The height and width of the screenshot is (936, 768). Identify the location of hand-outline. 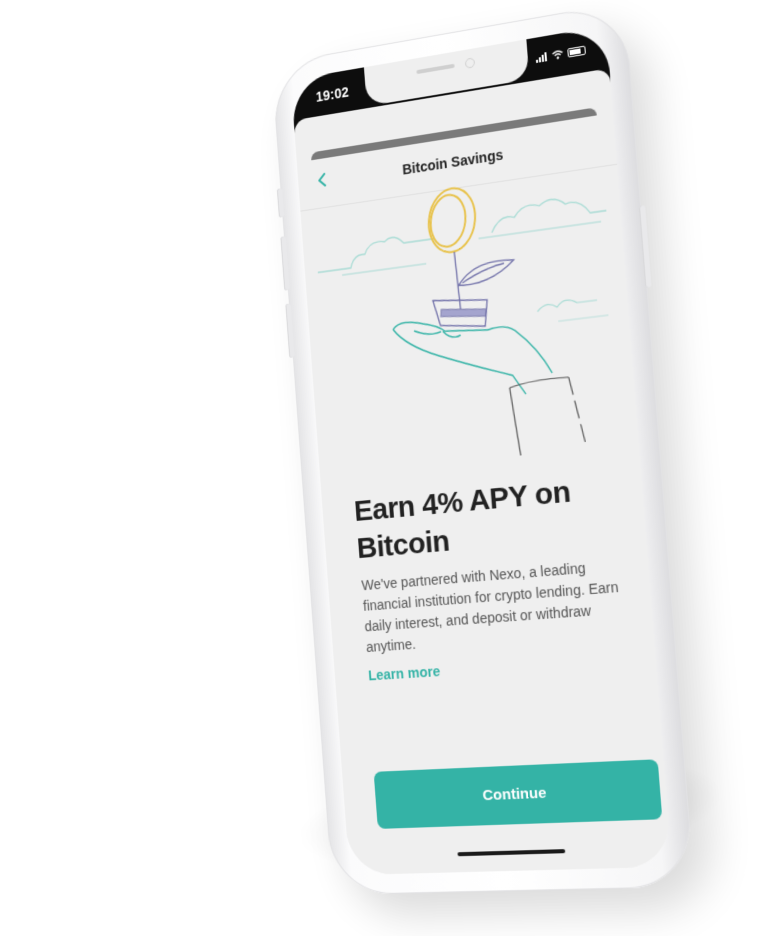
(473, 356).